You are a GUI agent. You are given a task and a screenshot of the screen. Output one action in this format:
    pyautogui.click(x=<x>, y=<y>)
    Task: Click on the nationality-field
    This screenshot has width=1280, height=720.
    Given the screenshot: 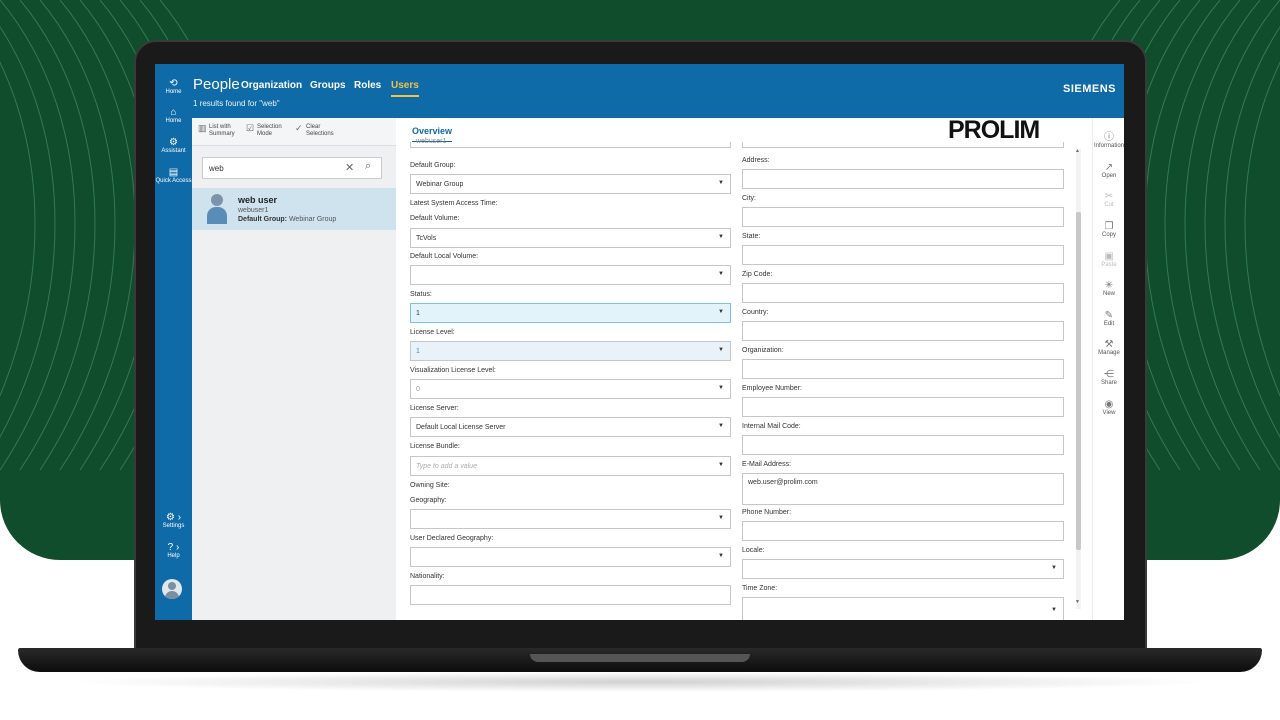 What is the action you would take?
    pyautogui.click(x=570, y=595)
    